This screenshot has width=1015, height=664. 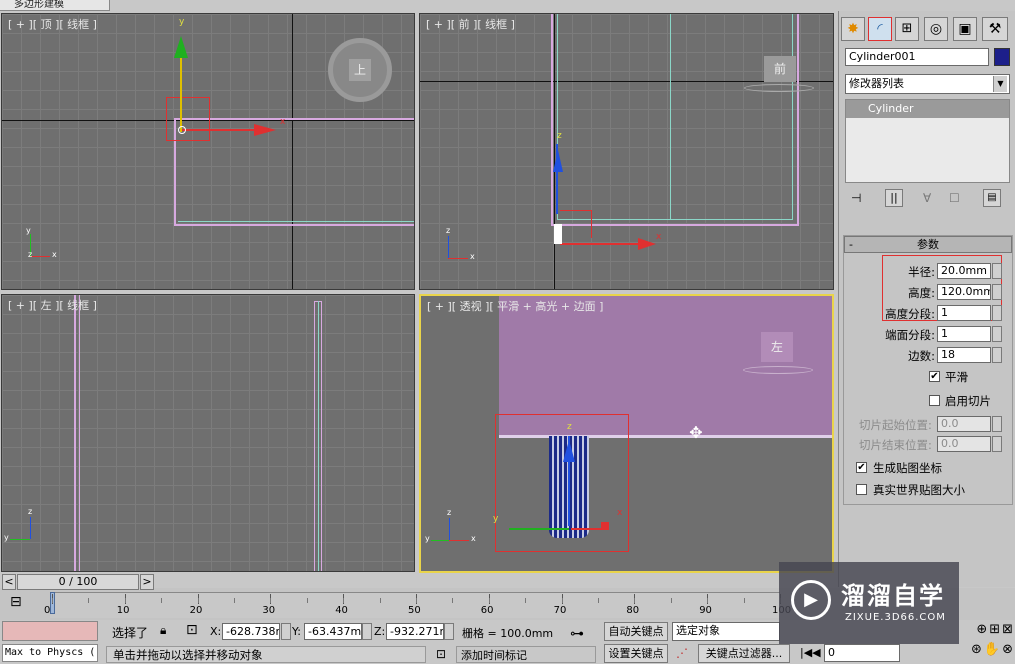 What do you see at coordinates (726, 631) in the screenshot?
I see `selected-object-dropdown: 选定对象` at bounding box center [726, 631].